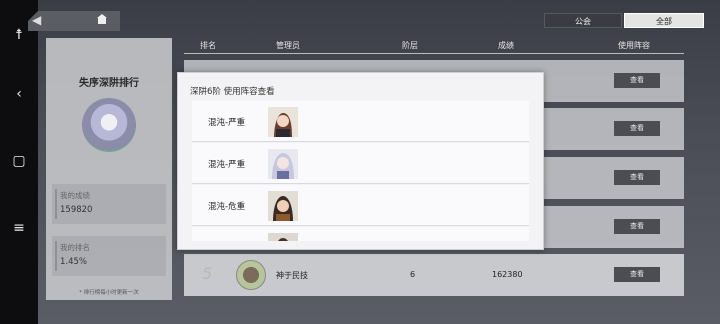 The height and width of the screenshot is (324, 720). What do you see at coordinates (413, 274) in the screenshot?
I see `row-tier: 6` at bounding box center [413, 274].